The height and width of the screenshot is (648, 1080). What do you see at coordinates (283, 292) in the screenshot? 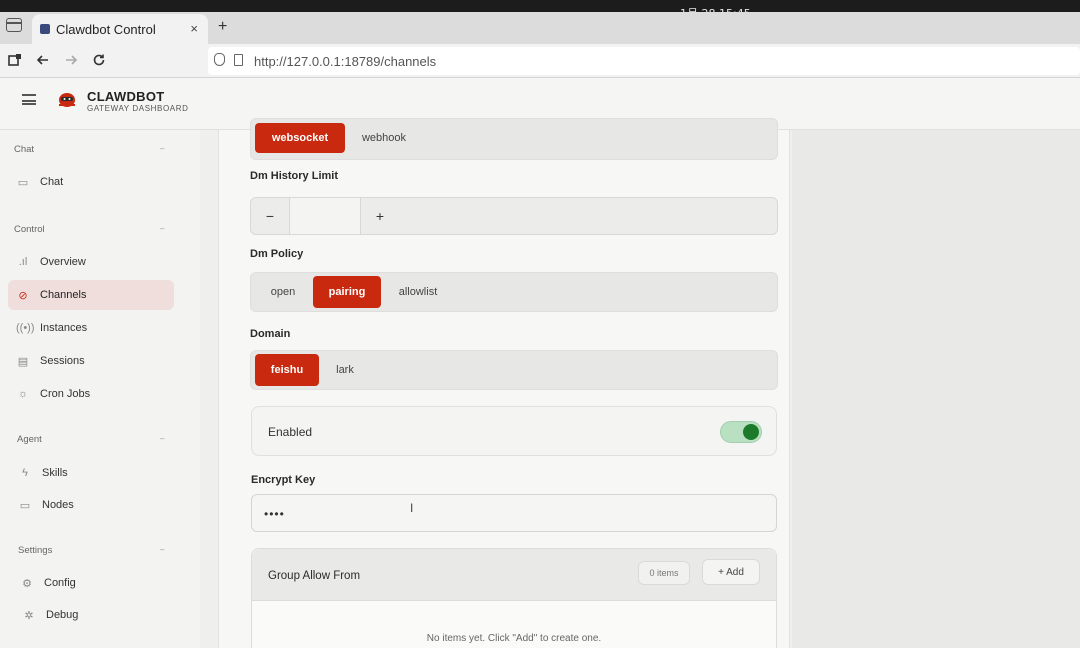
I see `option-open: open` at bounding box center [283, 292].